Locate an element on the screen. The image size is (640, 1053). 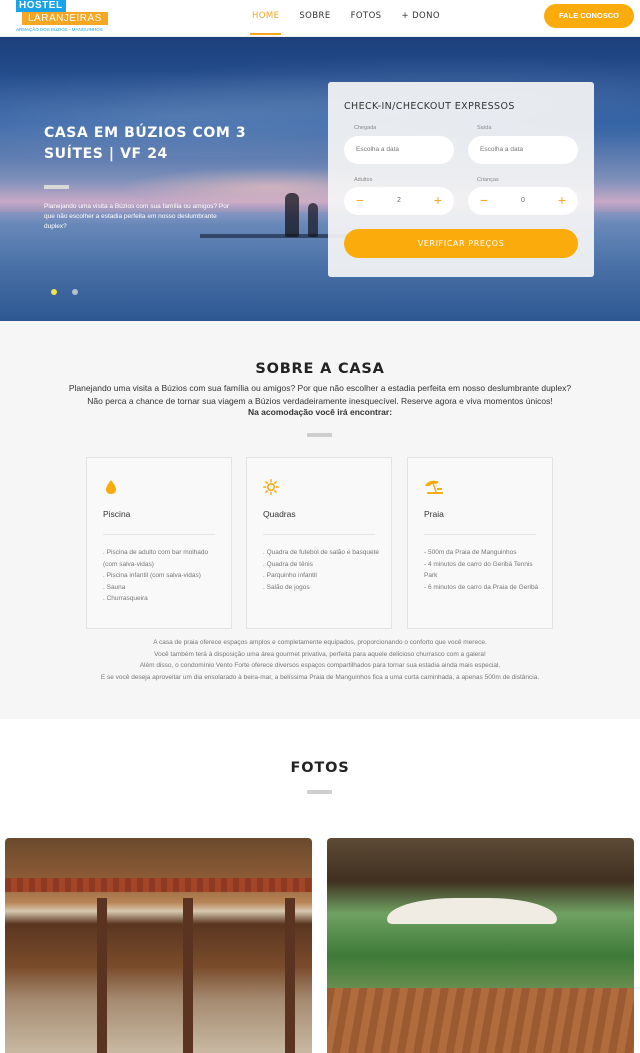
list-item: . Quadra de futebol de salão e basquete is located at coordinates (321, 552).